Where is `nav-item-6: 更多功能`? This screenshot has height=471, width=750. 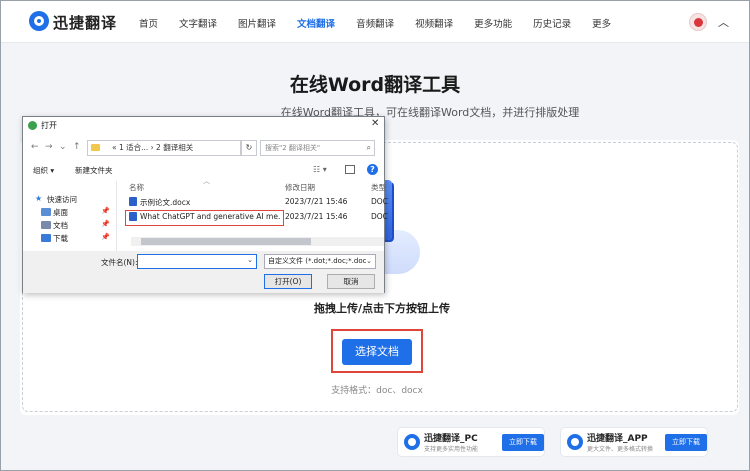
nav-item-6: 更多功能 is located at coordinates (493, 23).